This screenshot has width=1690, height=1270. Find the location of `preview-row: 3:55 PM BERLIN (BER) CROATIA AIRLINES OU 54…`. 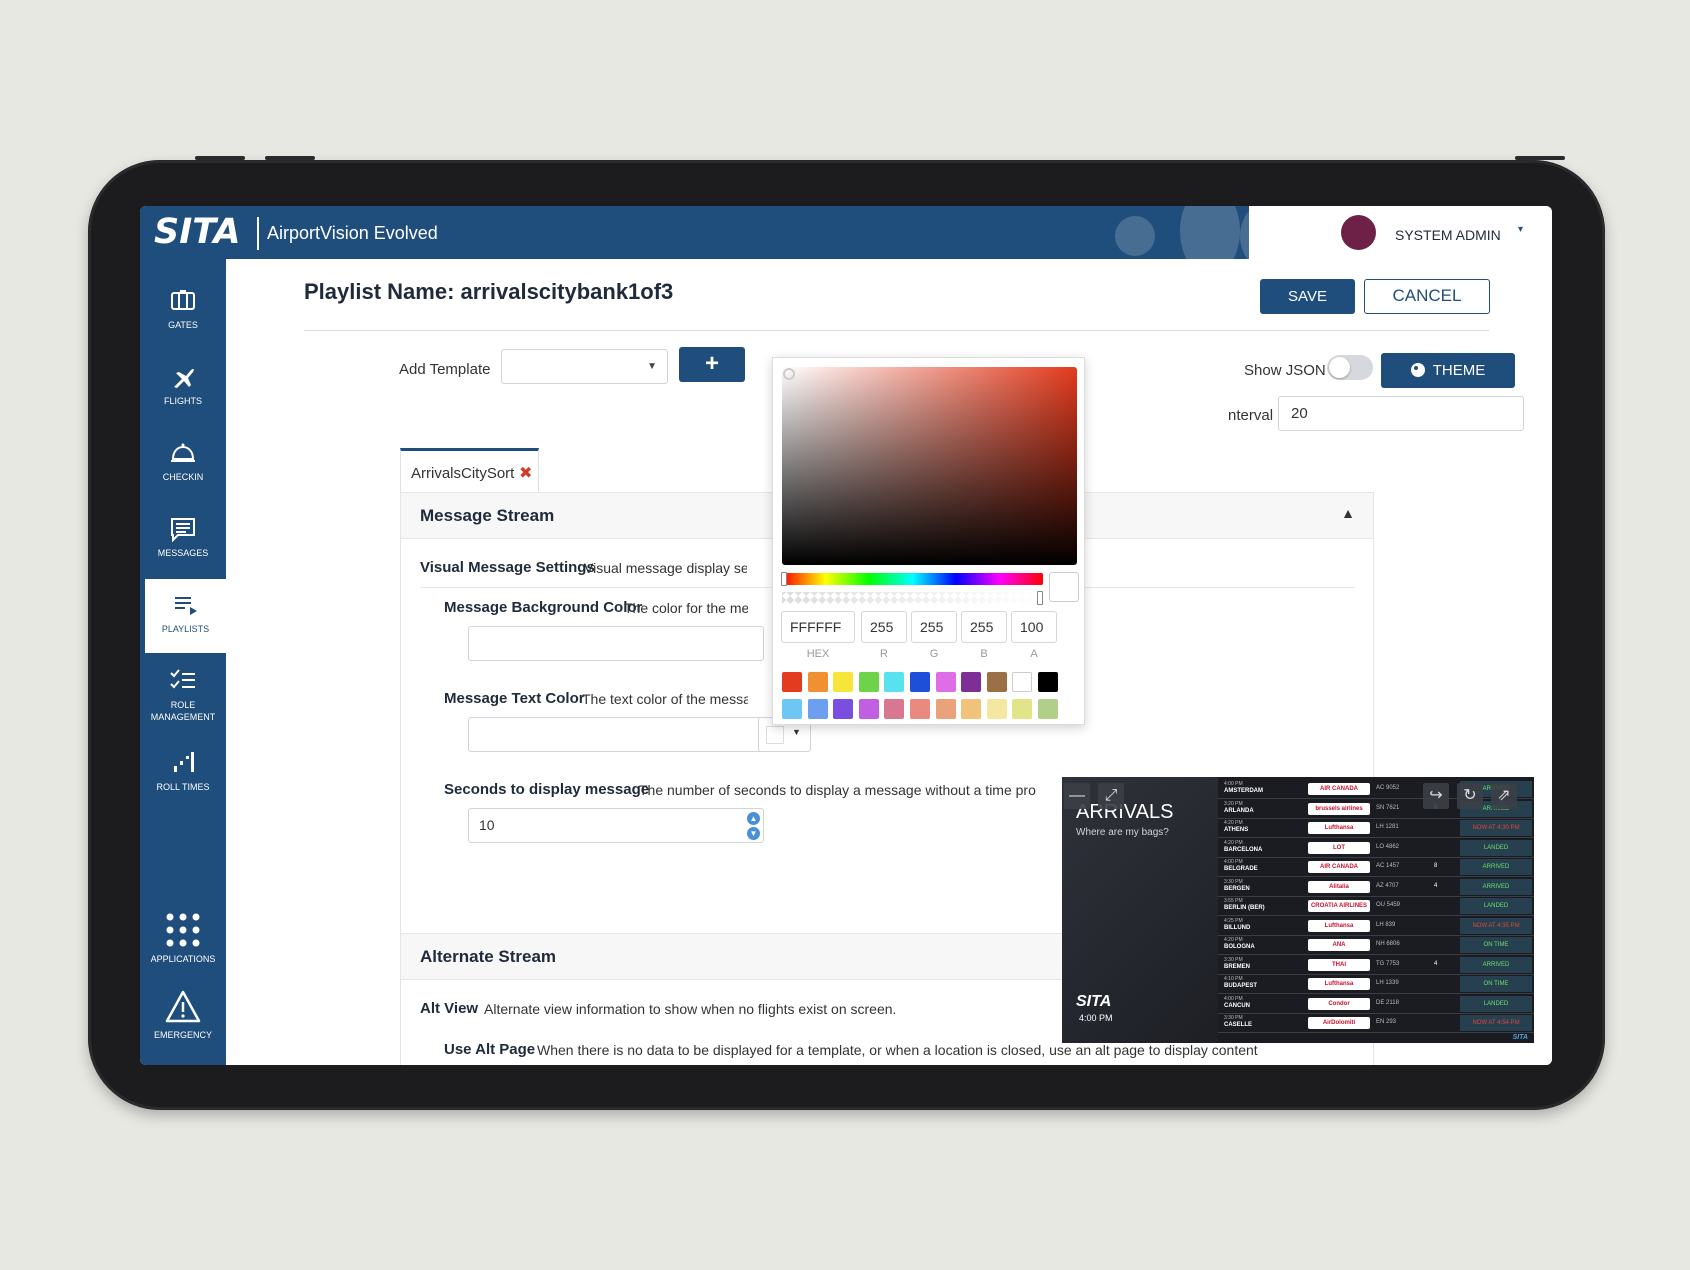

preview-row: 3:55 PM BERLIN (BER) CROATIA AIRLINES OU 54… is located at coordinates (1376, 906).